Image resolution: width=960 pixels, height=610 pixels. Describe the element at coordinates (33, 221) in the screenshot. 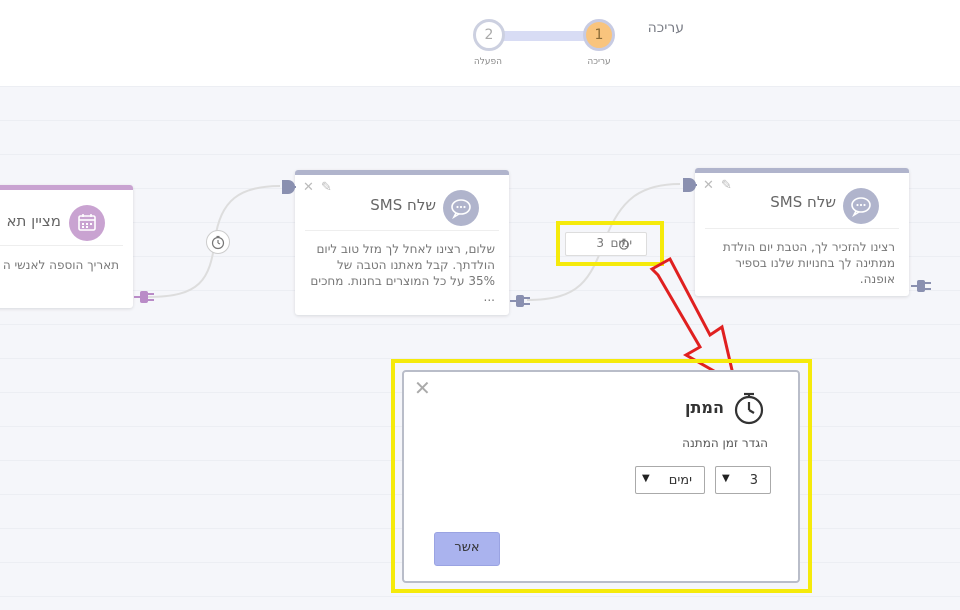

I see `card-title: מציין תא` at that location.